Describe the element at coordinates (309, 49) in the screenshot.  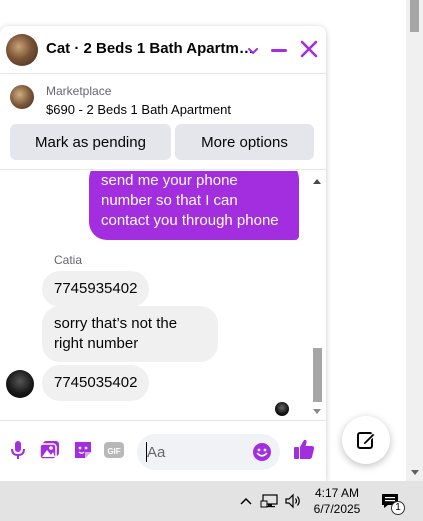
I see `close-icon` at that location.